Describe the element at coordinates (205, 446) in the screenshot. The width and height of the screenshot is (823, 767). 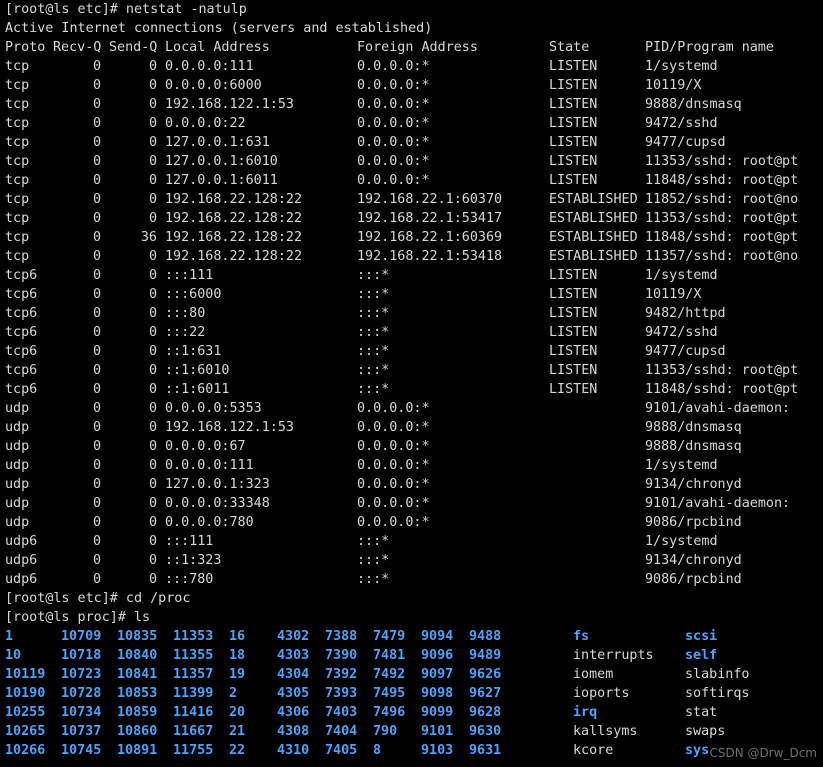
I see `local-address-cell: 0.0.0.0:67` at that location.